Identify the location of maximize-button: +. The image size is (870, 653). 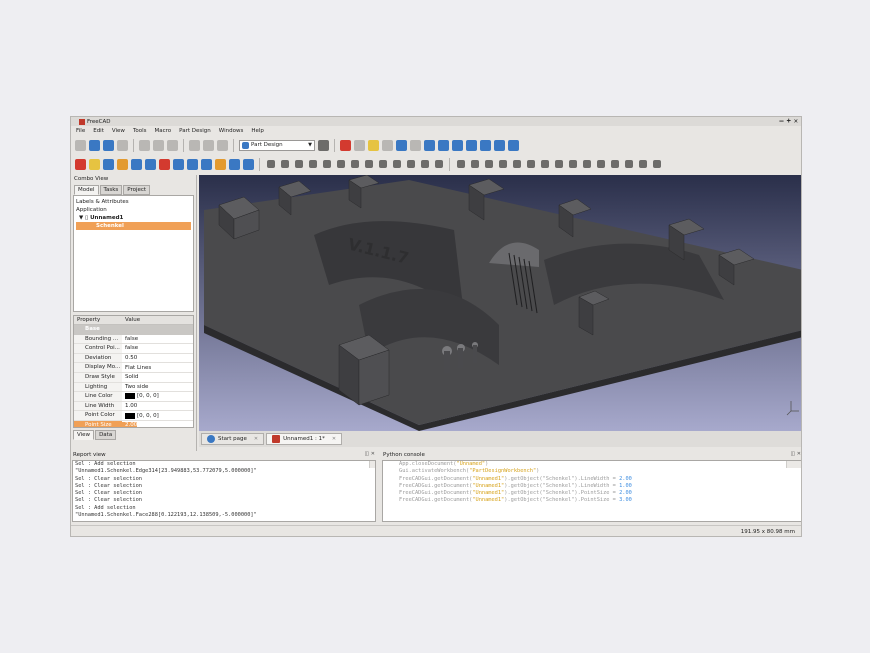
(789, 121).